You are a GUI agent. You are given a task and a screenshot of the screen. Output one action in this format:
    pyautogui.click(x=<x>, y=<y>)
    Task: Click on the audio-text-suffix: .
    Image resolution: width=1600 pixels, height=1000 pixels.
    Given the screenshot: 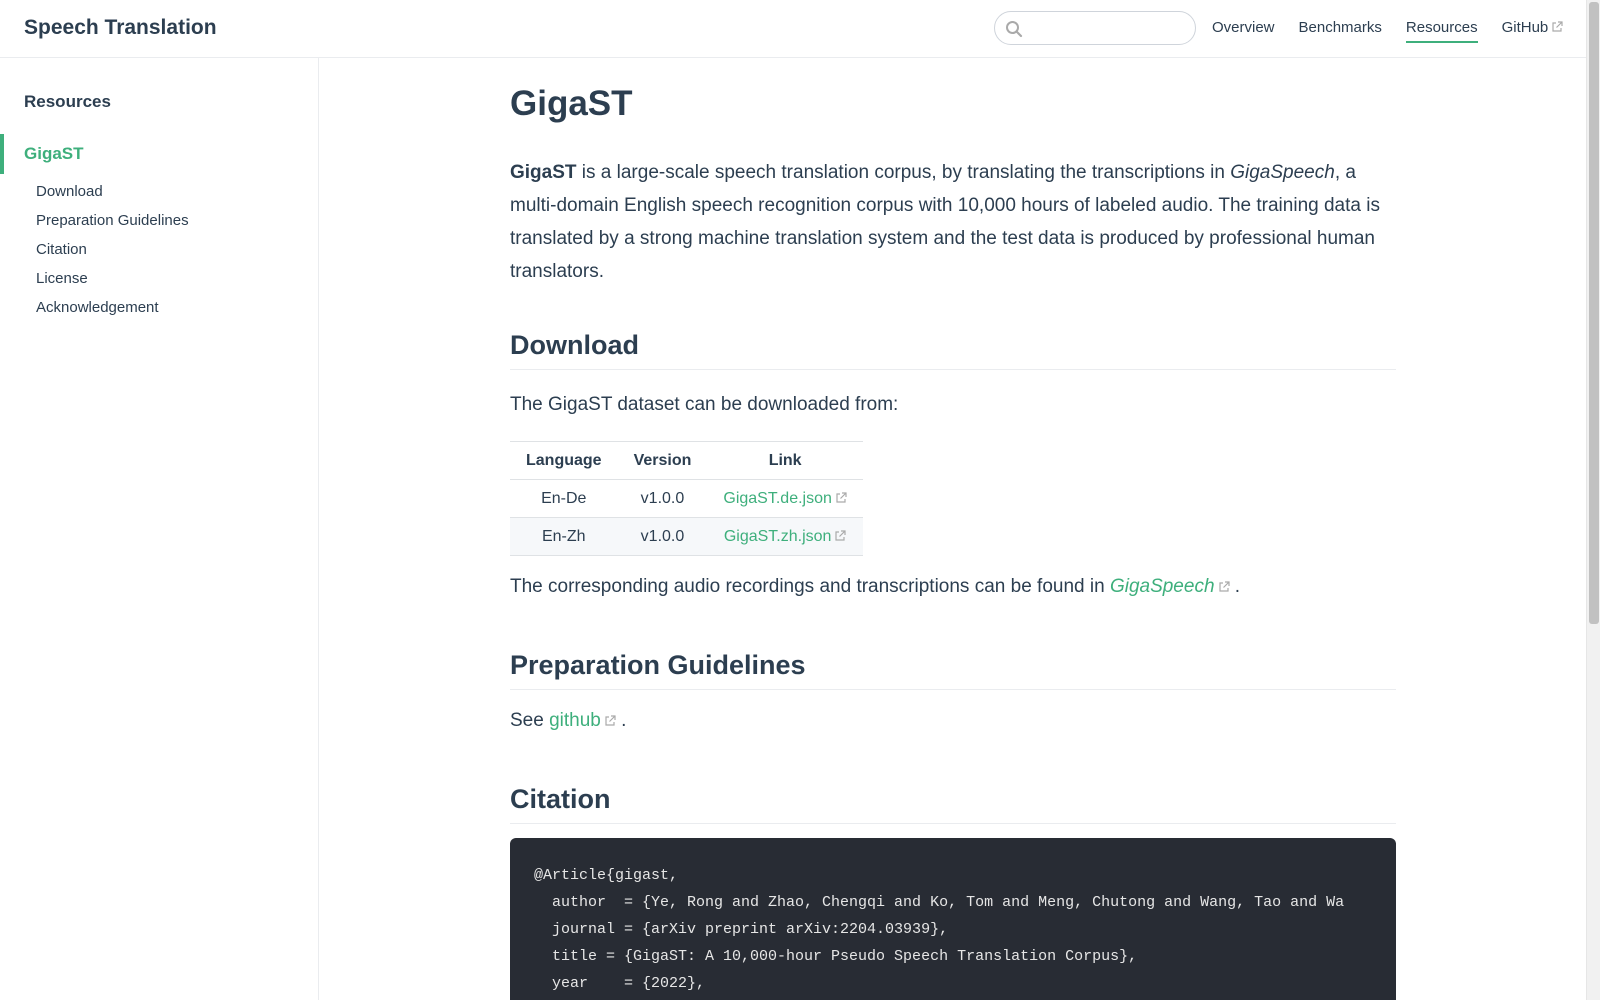 What is the action you would take?
    pyautogui.click(x=1235, y=586)
    